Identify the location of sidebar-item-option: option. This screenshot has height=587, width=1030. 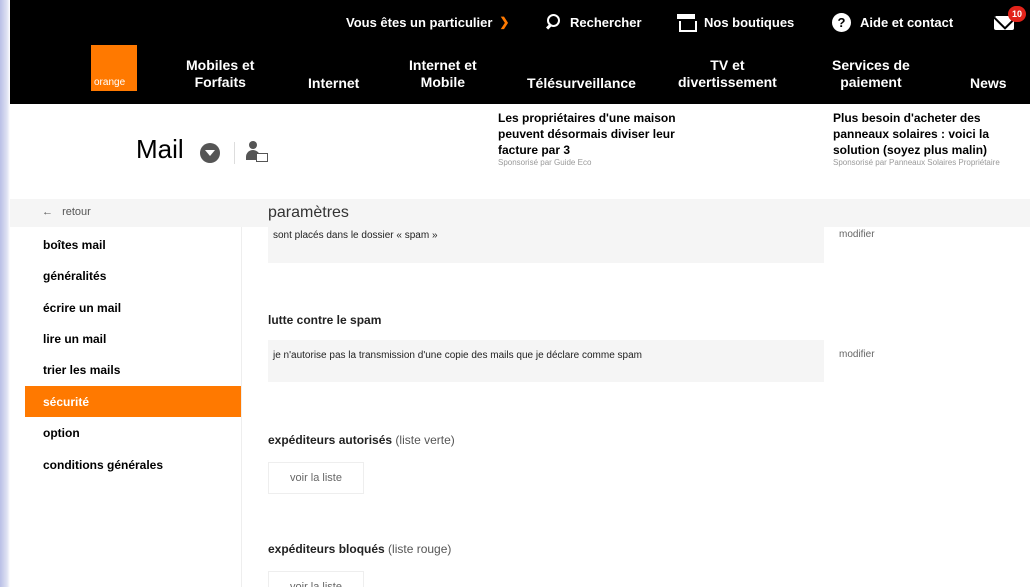
(133, 432).